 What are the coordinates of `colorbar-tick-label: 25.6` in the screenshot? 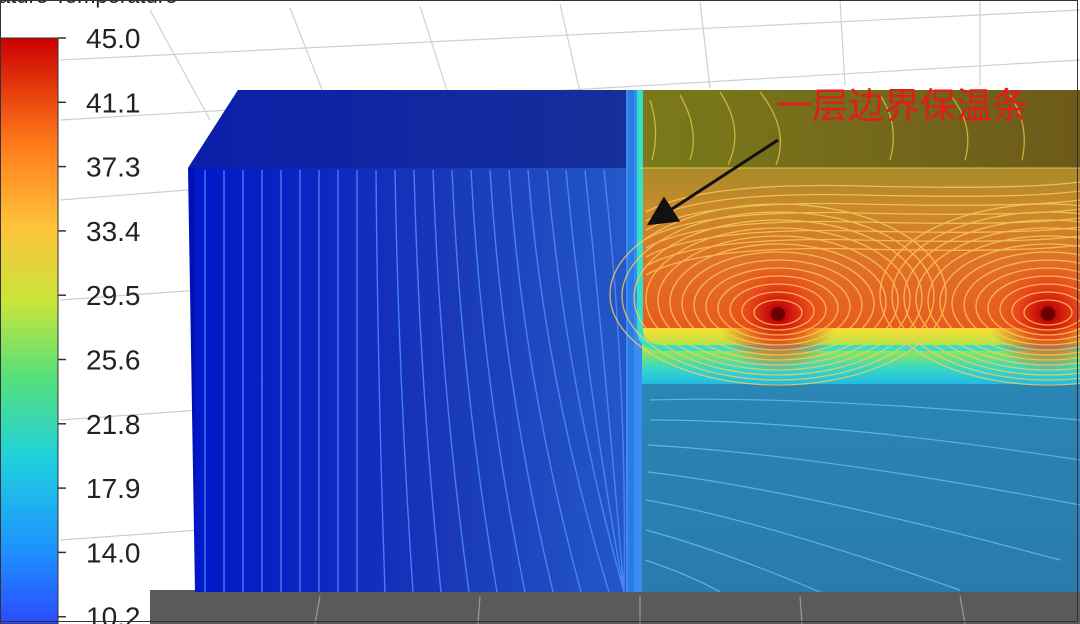 It's located at (113, 360).